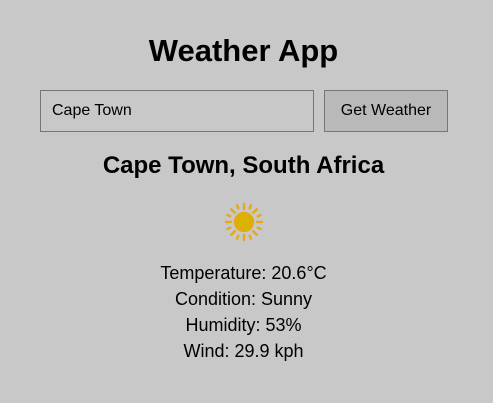  What do you see at coordinates (177, 111) in the screenshot?
I see `city-search-input` at bounding box center [177, 111].